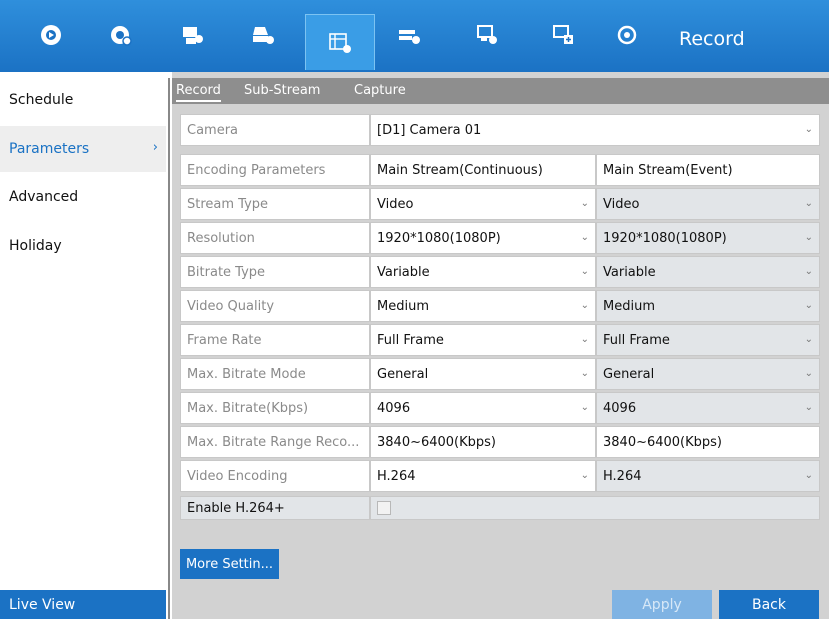 Image resolution: width=829 pixels, height=619 pixels. What do you see at coordinates (83, 100) in the screenshot?
I see `sidebar-item-schedule: Schedule` at bounding box center [83, 100].